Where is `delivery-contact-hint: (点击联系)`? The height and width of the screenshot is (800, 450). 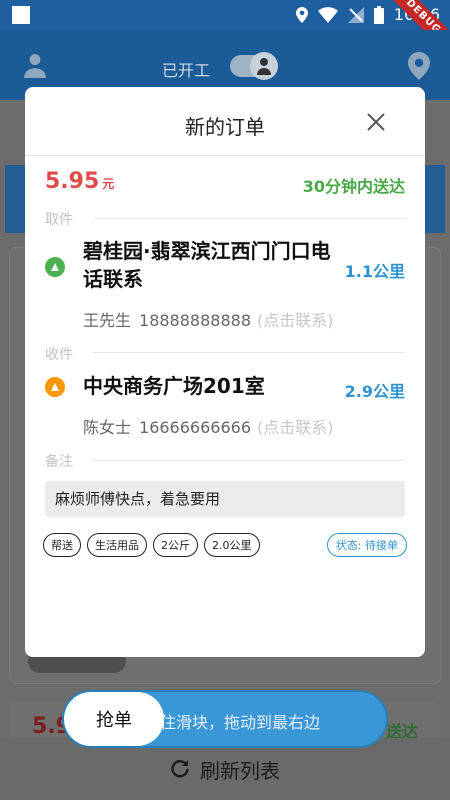 delivery-contact-hint: (点击联系) is located at coordinates (295, 427).